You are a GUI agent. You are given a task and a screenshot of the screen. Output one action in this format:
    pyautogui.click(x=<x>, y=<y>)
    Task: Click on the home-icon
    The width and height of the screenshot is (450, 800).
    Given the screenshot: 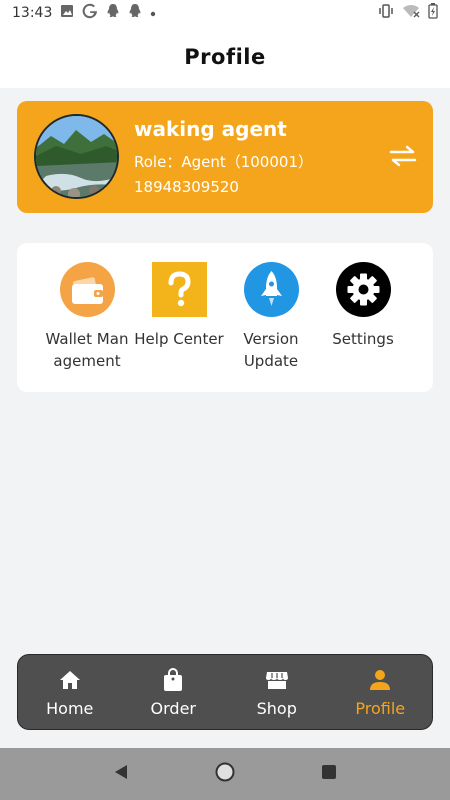 What is the action you would take?
    pyautogui.click(x=70, y=680)
    